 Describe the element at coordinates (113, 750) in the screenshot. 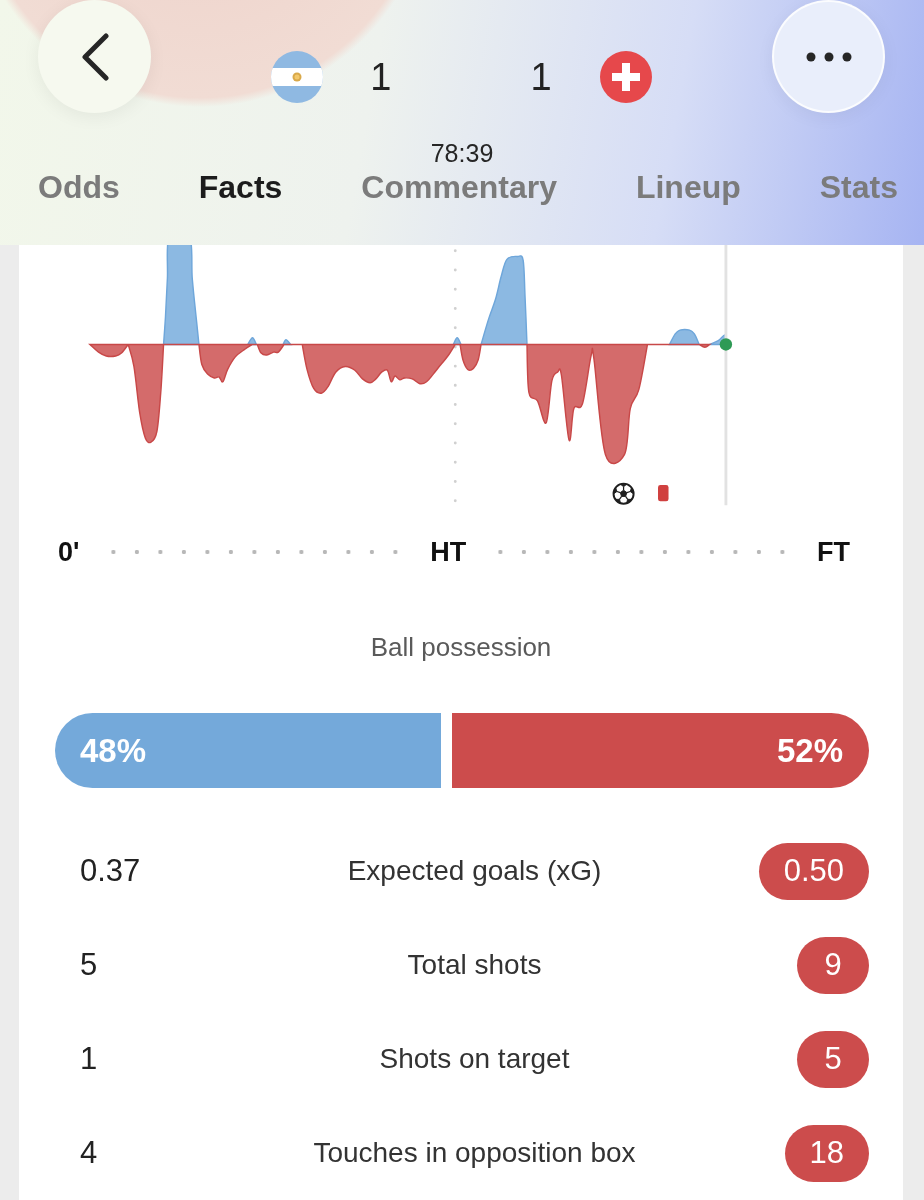

I see `possession-percentage: 48%` at that location.